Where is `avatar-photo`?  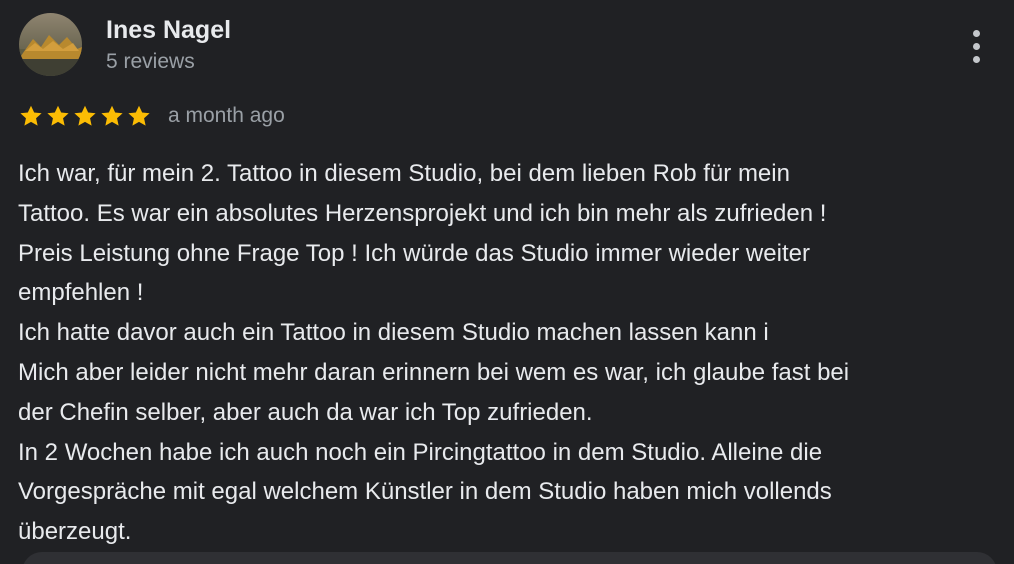 avatar-photo is located at coordinates (50, 44).